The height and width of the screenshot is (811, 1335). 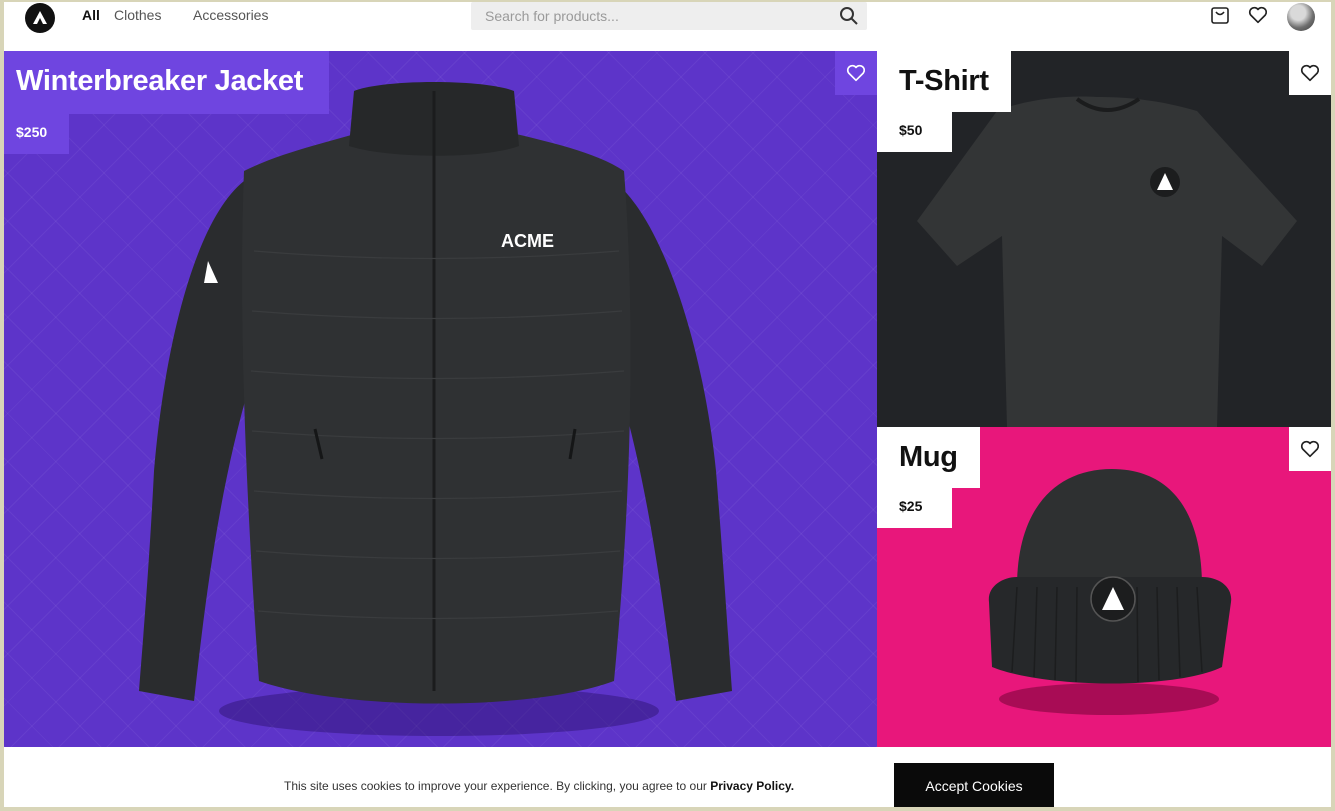 I want to click on search-bar, so click(x=669, y=16).